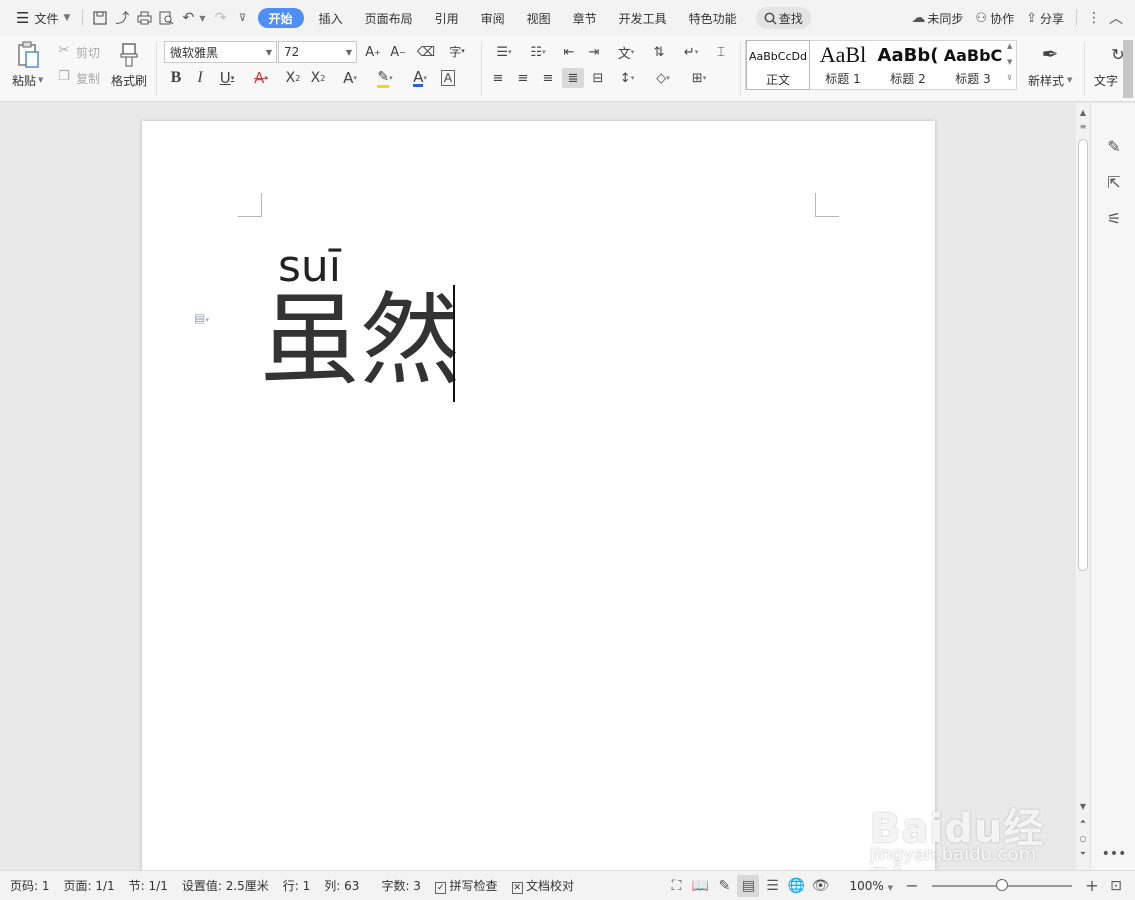 This screenshot has height=900, width=1135. Describe the element at coordinates (1094, 18) in the screenshot. I see `more-options-icon: ⋮` at that location.